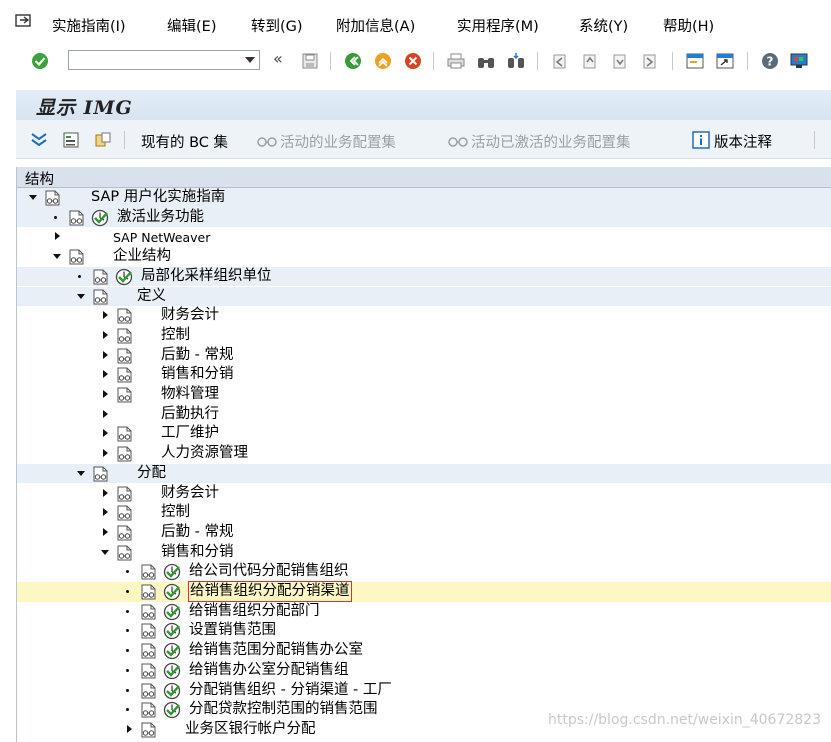 Image resolution: width=831 pixels, height=742 pixels. Describe the element at coordinates (424, 494) in the screenshot. I see `tree-row: 财务会计` at that location.